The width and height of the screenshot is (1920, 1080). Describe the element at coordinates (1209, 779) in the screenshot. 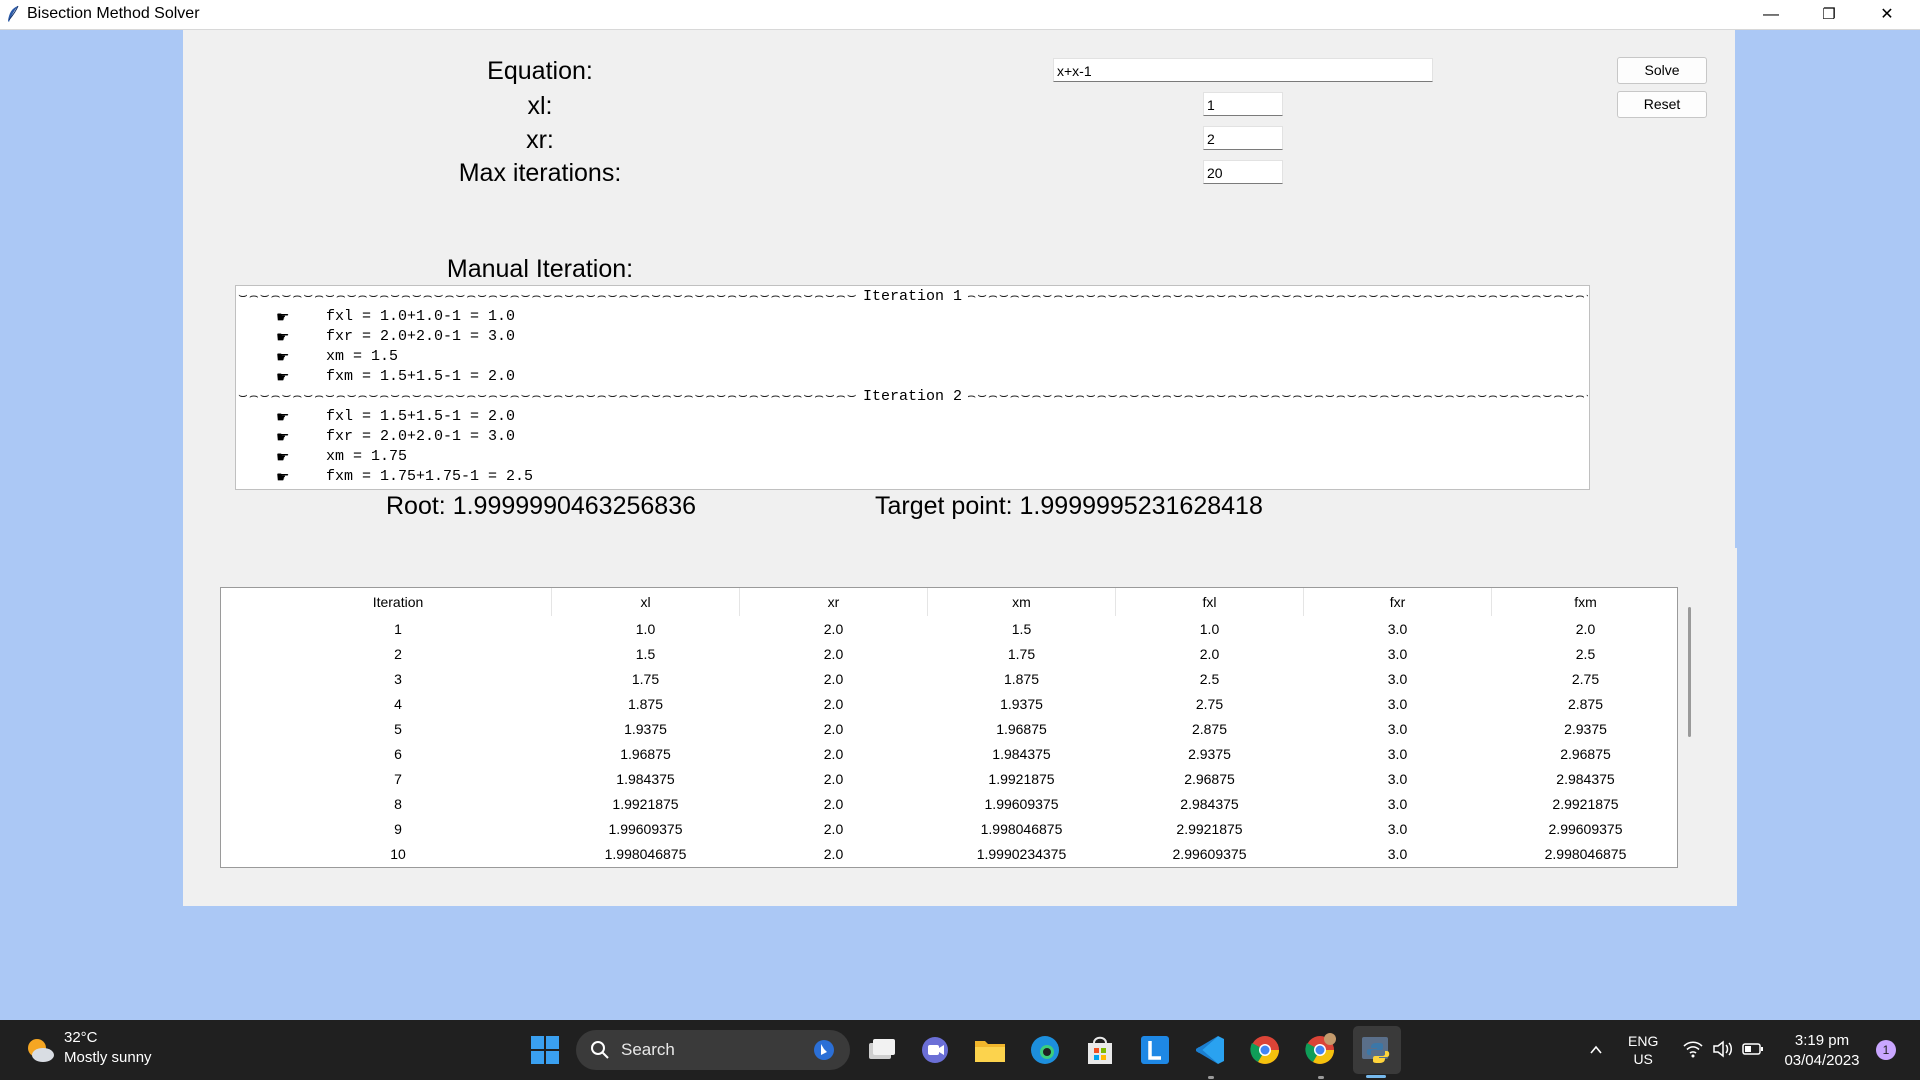

I see `table-cell-fxl: 2.96875` at that location.